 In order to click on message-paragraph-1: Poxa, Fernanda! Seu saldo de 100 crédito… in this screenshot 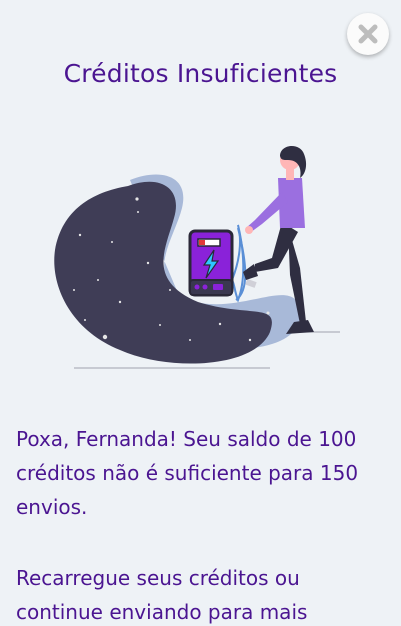, I will do `click(187, 473)`.